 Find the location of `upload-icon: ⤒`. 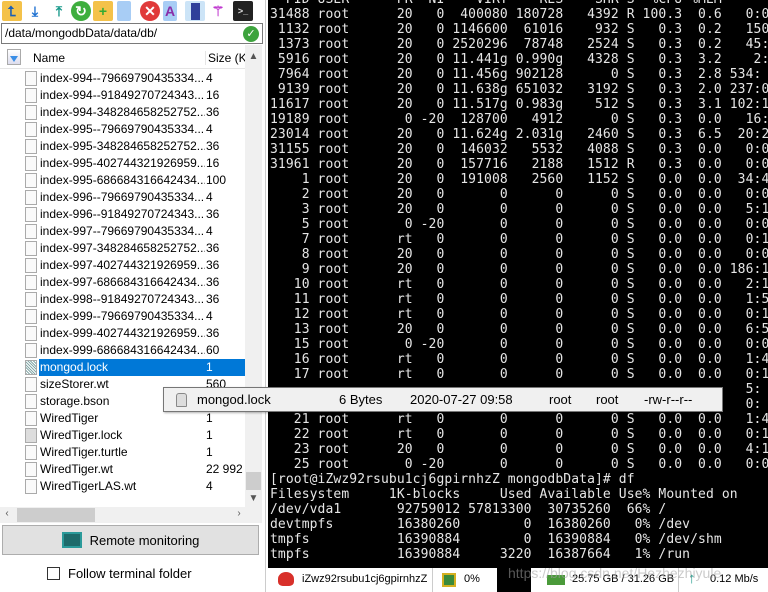

upload-icon: ⤒ is located at coordinates (59, 11).